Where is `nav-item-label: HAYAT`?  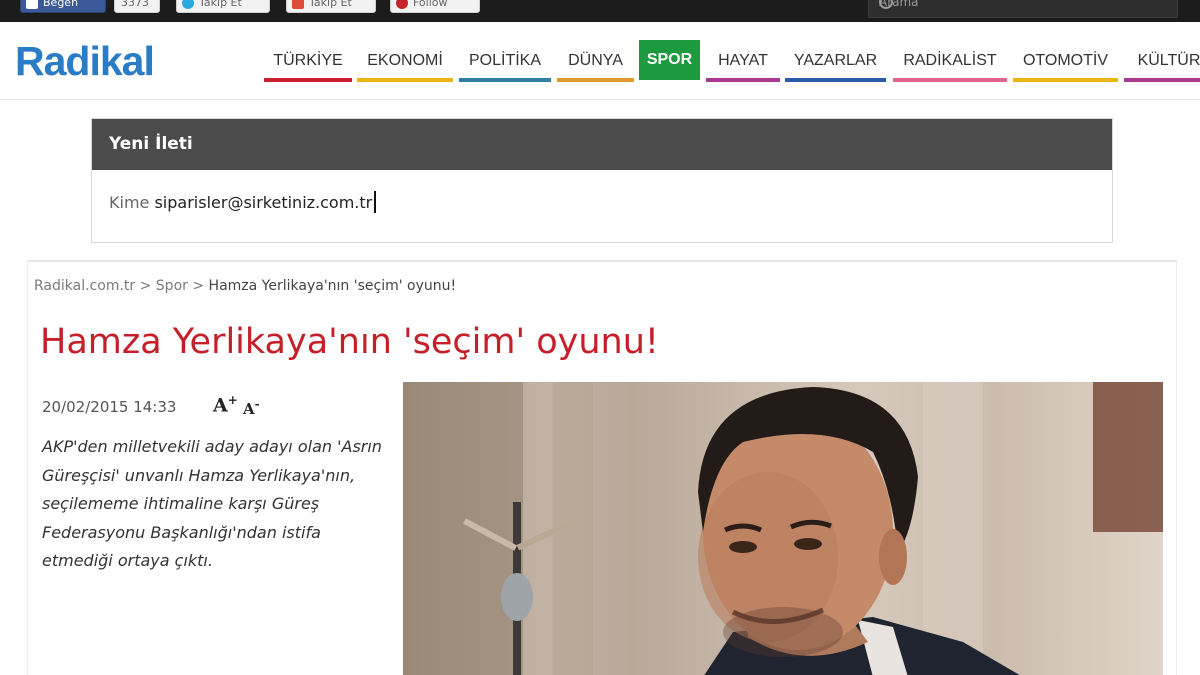 nav-item-label: HAYAT is located at coordinates (743, 60).